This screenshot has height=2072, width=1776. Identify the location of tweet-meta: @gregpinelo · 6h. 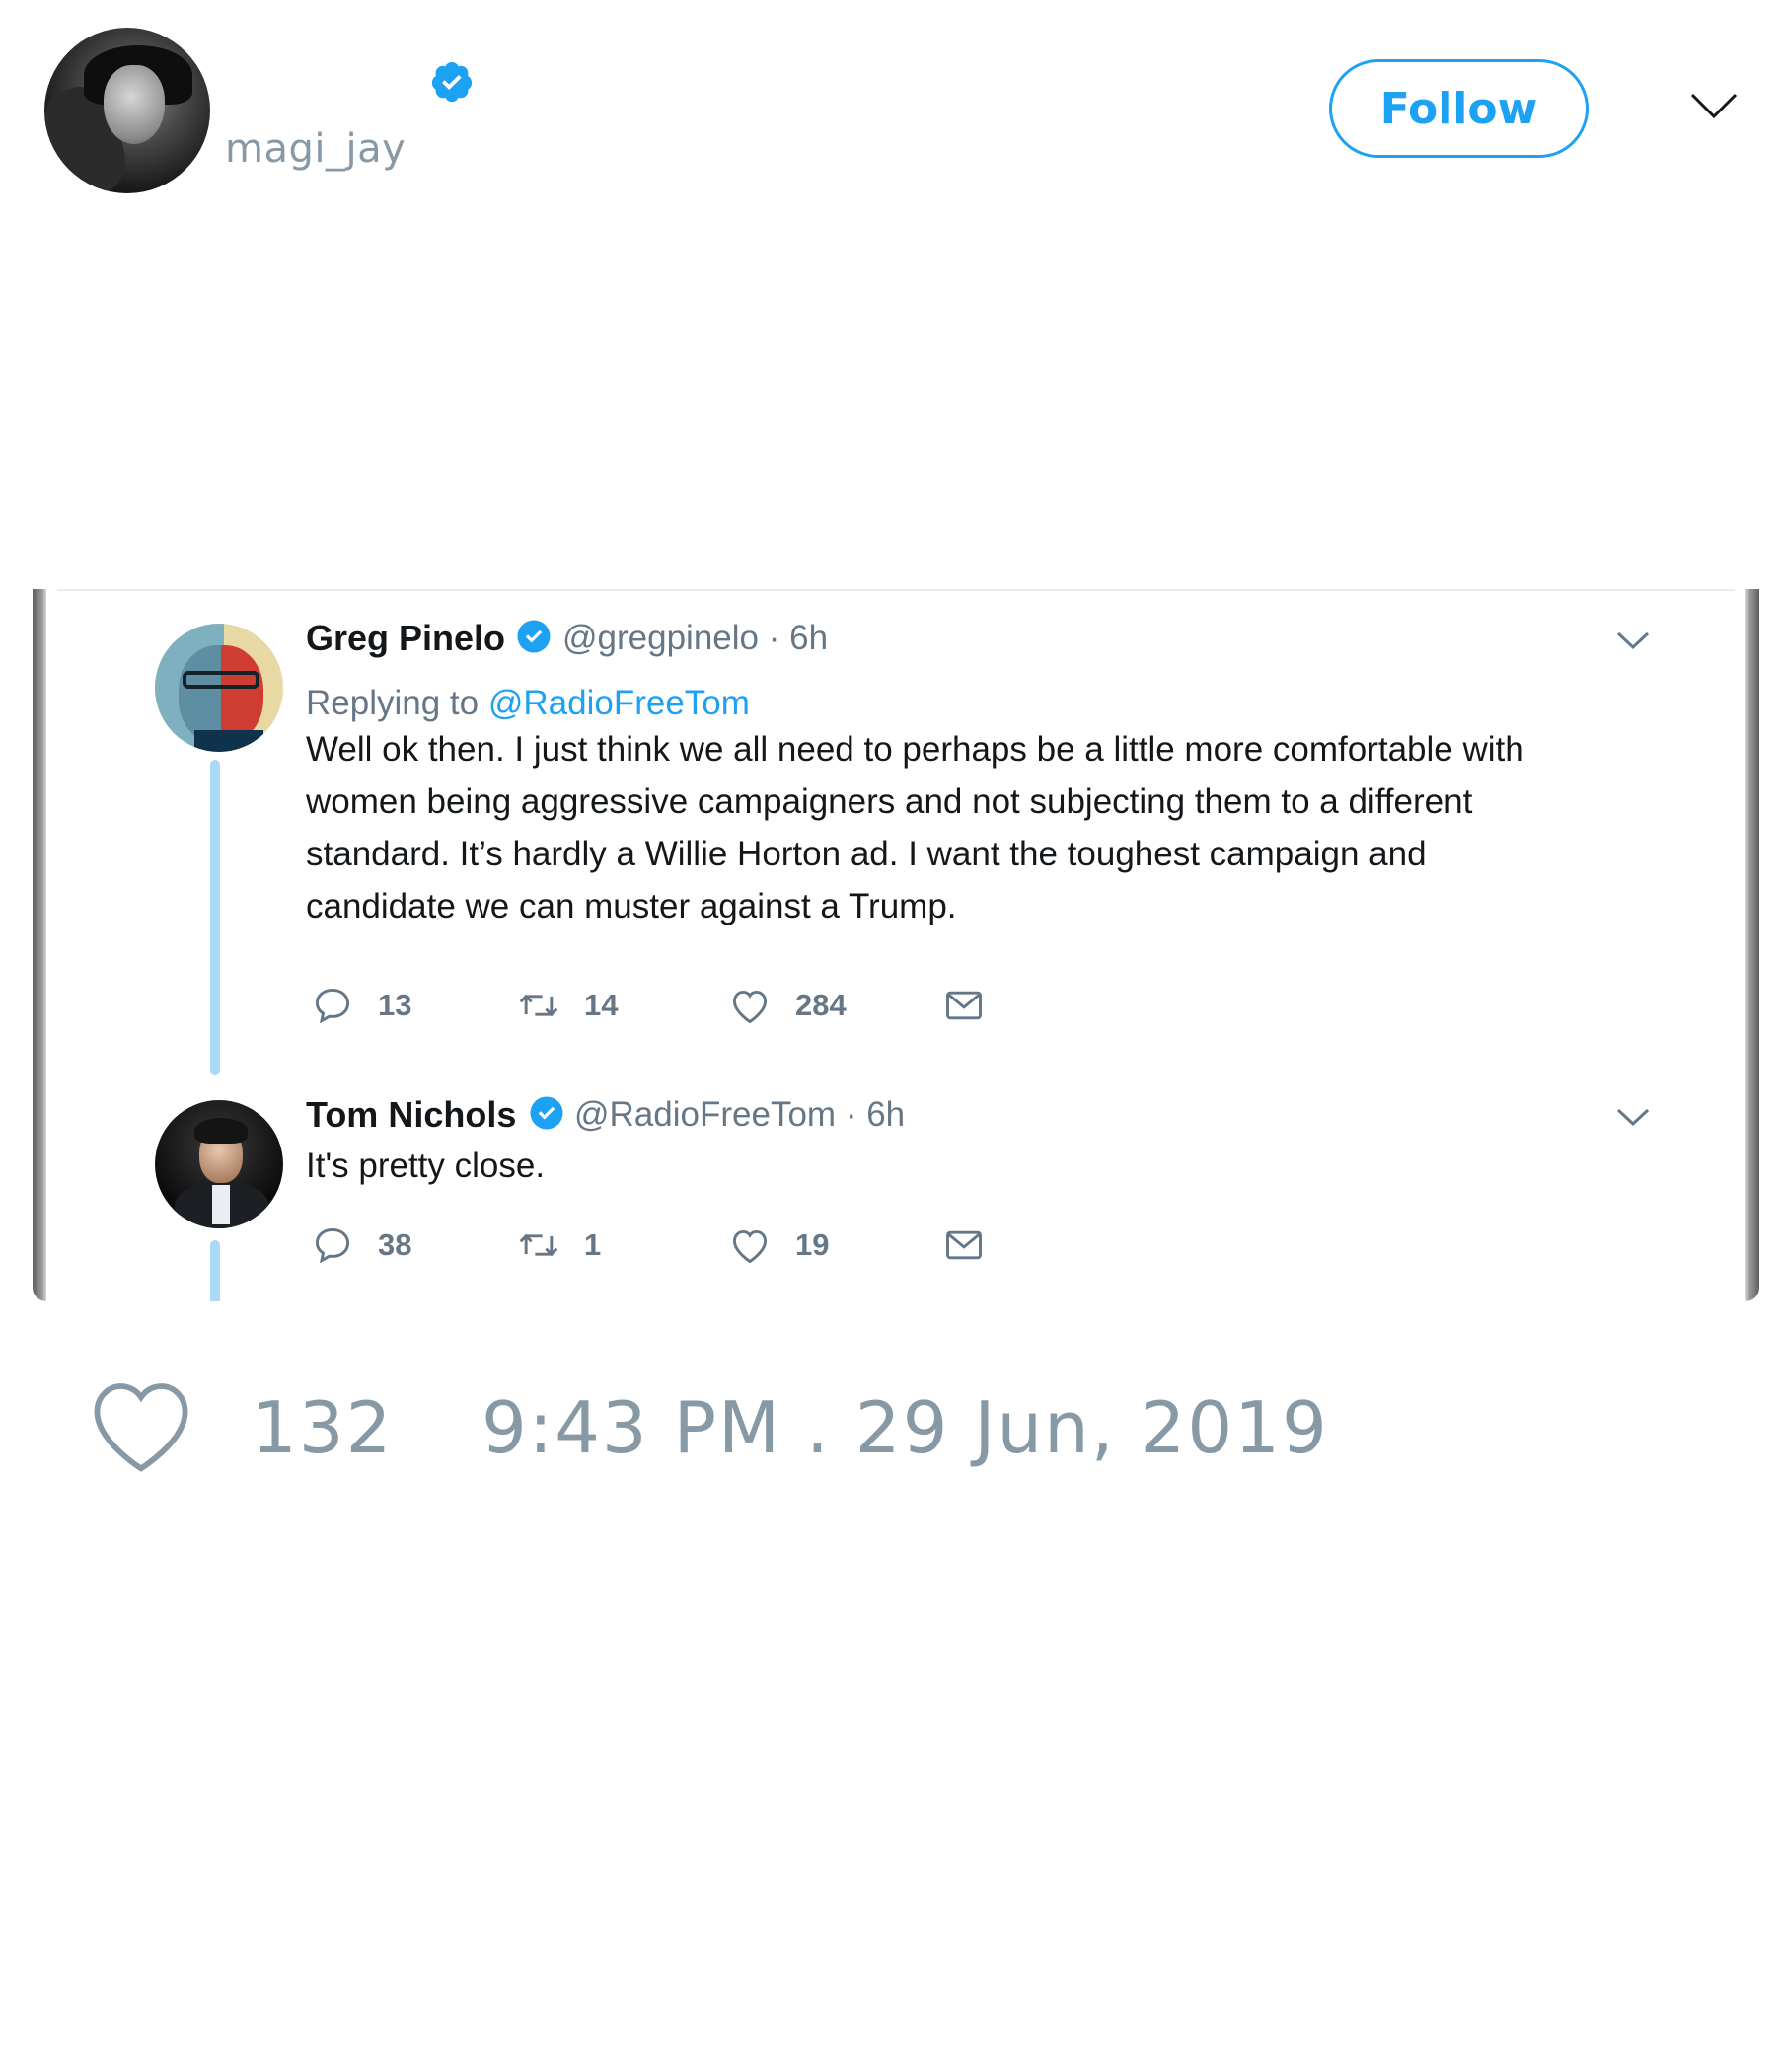
(695, 639).